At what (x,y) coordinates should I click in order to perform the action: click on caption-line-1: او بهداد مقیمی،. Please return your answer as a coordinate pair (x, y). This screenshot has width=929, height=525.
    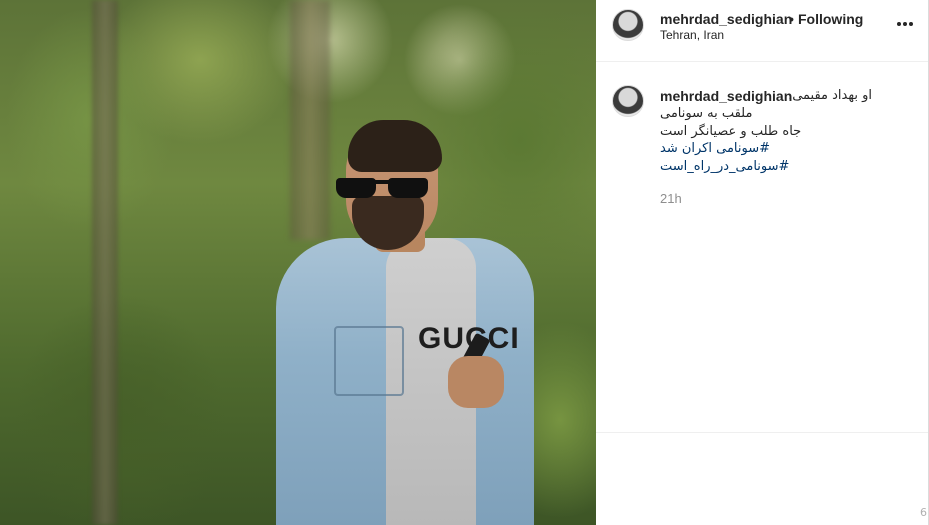
    Looking at the image, I should click on (830, 95).